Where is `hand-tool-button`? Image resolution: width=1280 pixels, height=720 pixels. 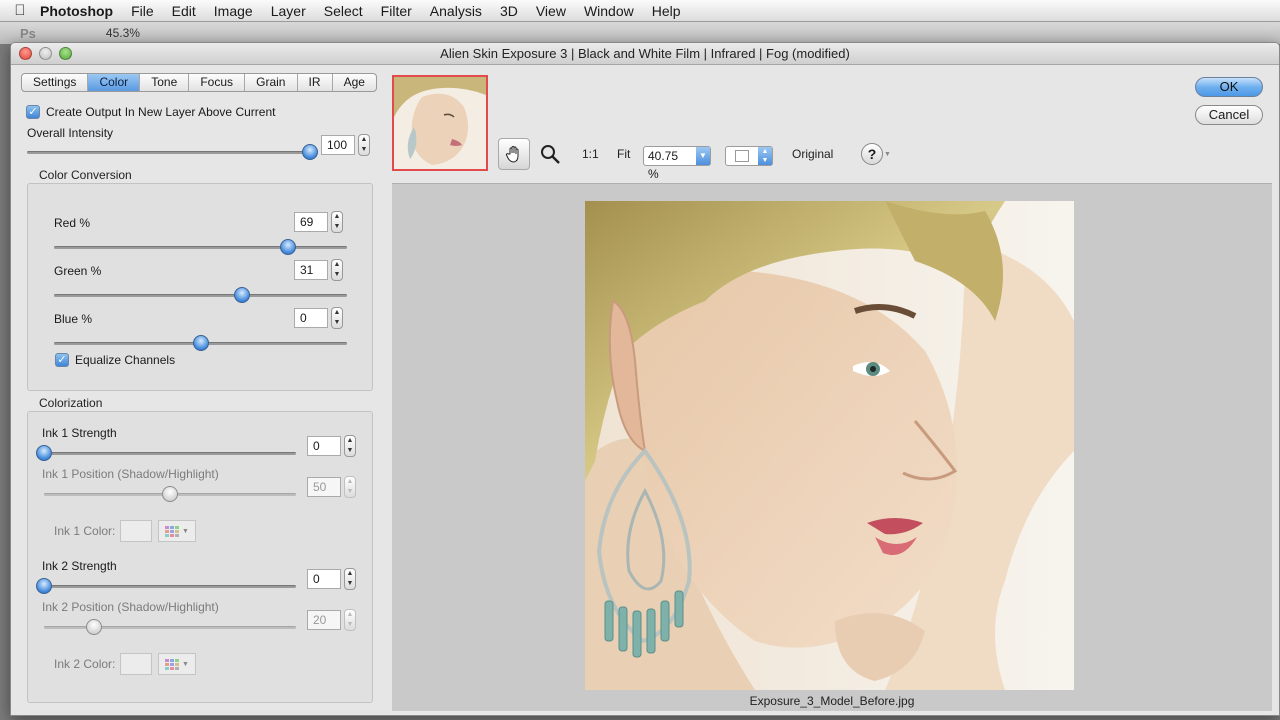
hand-tool-button is located at coordinates (514, 154).